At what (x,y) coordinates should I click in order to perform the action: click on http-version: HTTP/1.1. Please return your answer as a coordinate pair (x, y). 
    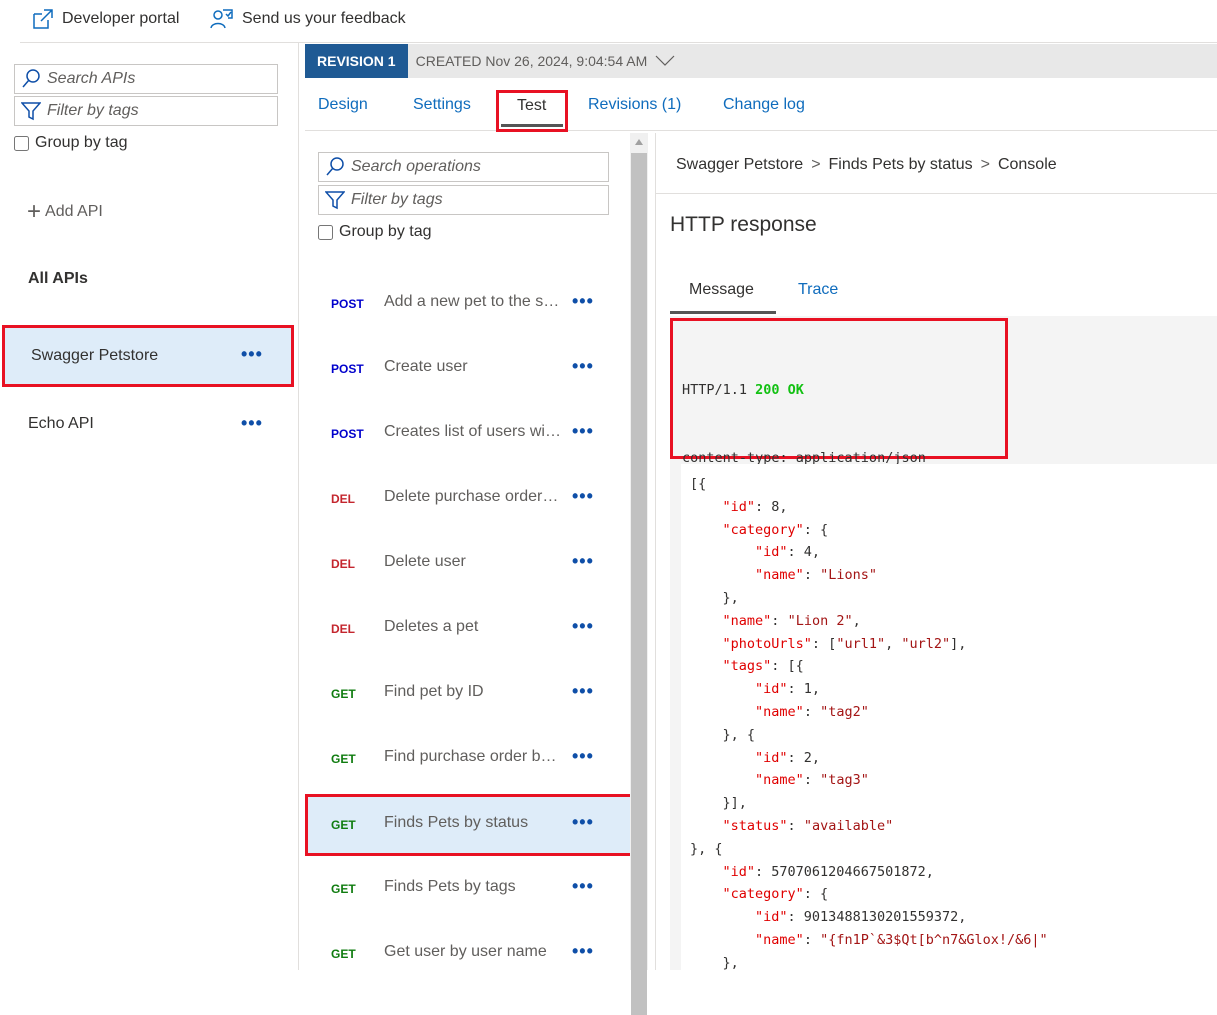
    Looking at the image, I should click on (715, 389).